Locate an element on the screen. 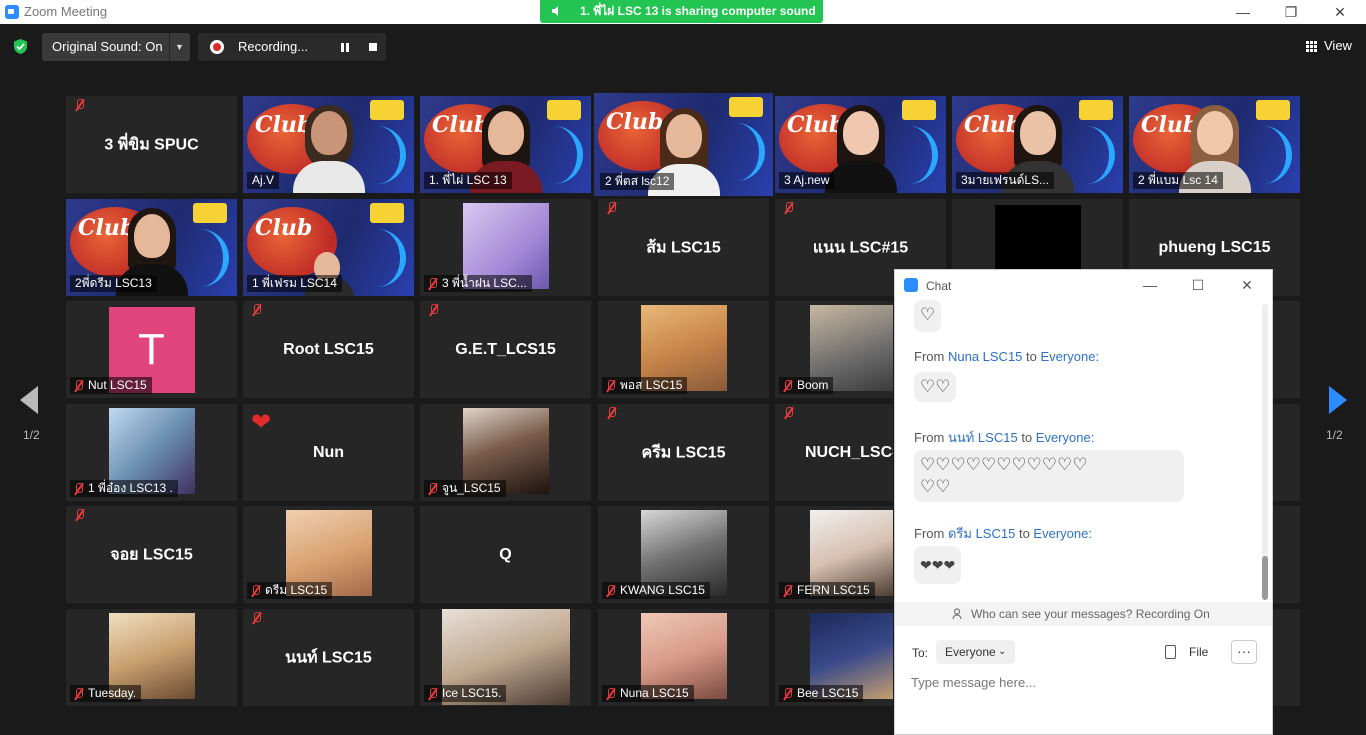 Image resolution: width=1366 pixels, height=735 pixels. participant-tile: Root LSC15 is located at coordinates (328, 349).